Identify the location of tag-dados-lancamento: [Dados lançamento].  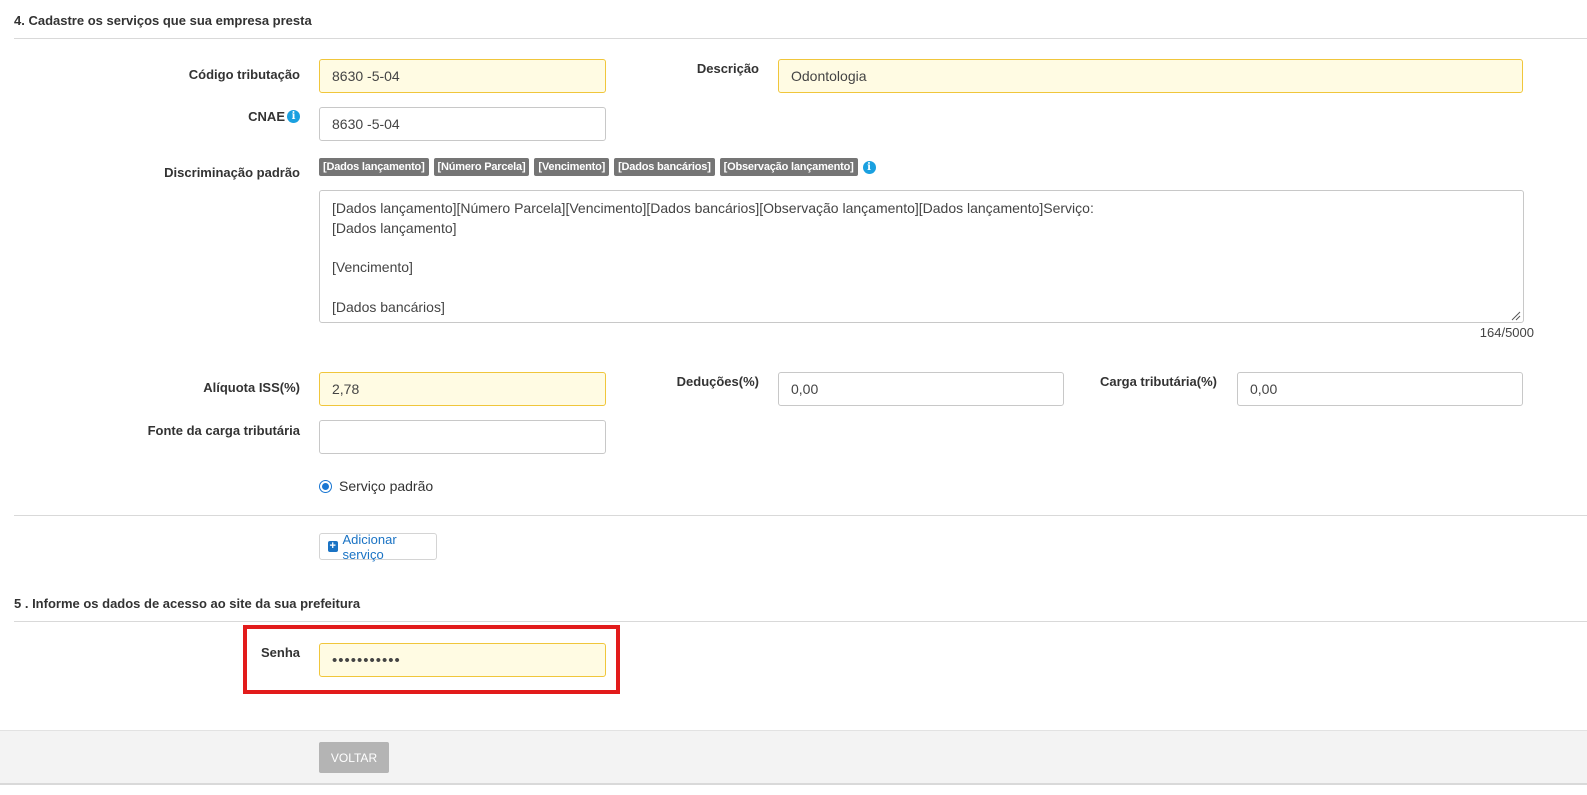
(374, 167).